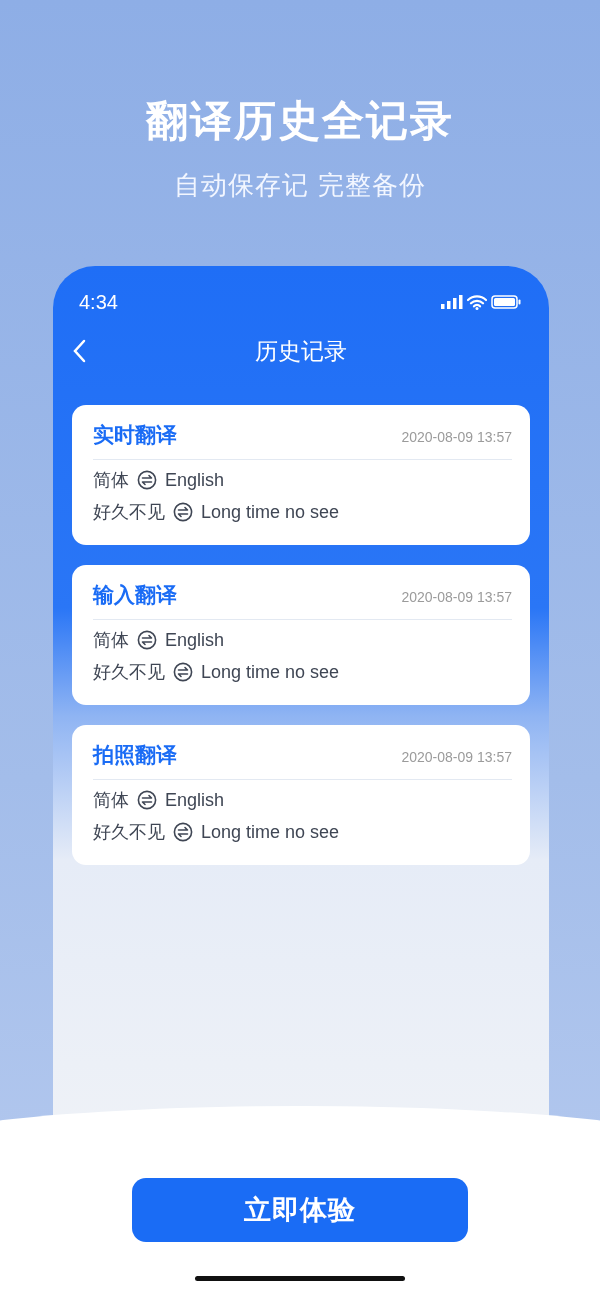 The image size is (600, 1299). I want to click on status-time: 4:34, so click(98, 302).